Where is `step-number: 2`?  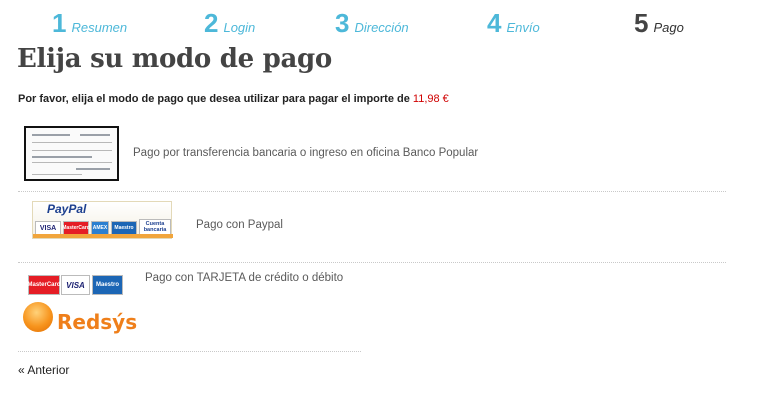
step-number: 2 is located at coordinates (211, 23).